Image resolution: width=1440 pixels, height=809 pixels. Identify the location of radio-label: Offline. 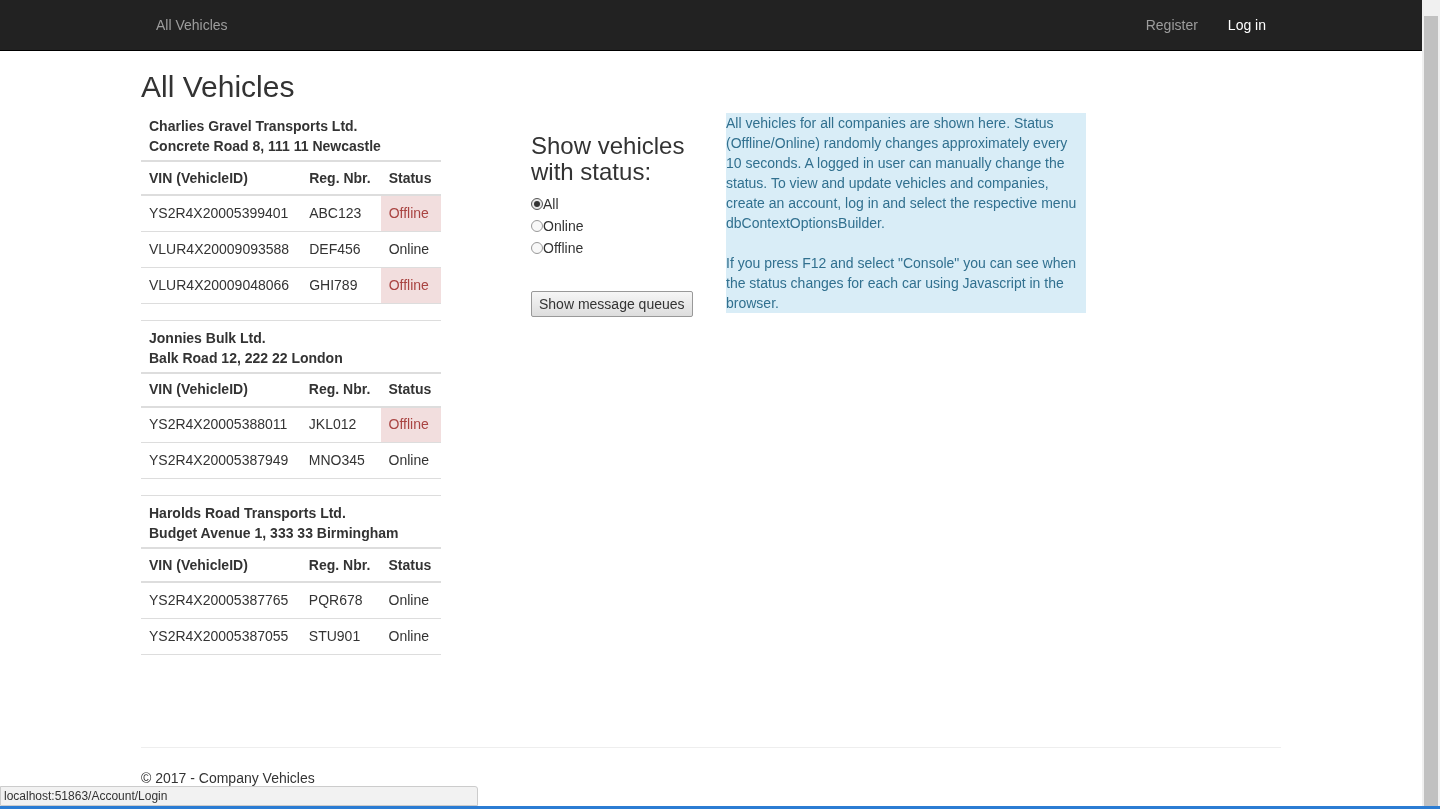
(563, 248).